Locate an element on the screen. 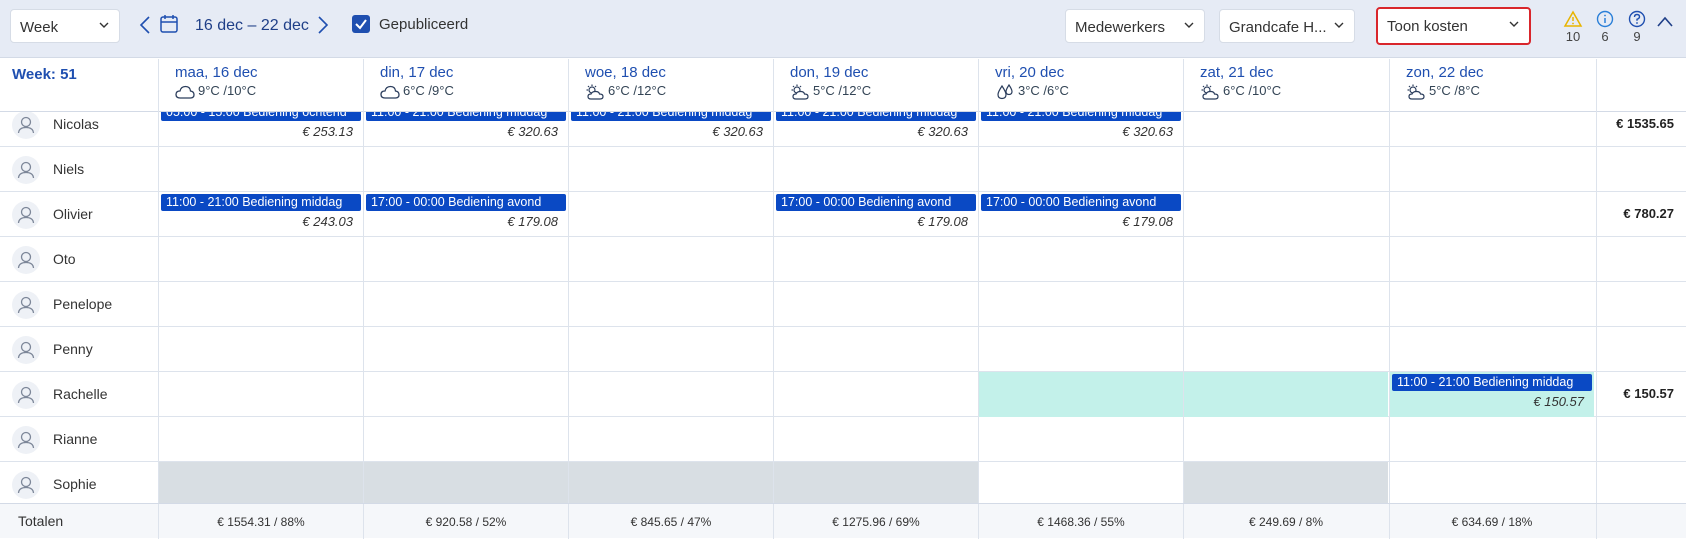 Image resolution: width=1686 pixels, height=539 pixels. day-header-cell: don, 19 dec 5°C /12°C is located at coordinates (875, 85).